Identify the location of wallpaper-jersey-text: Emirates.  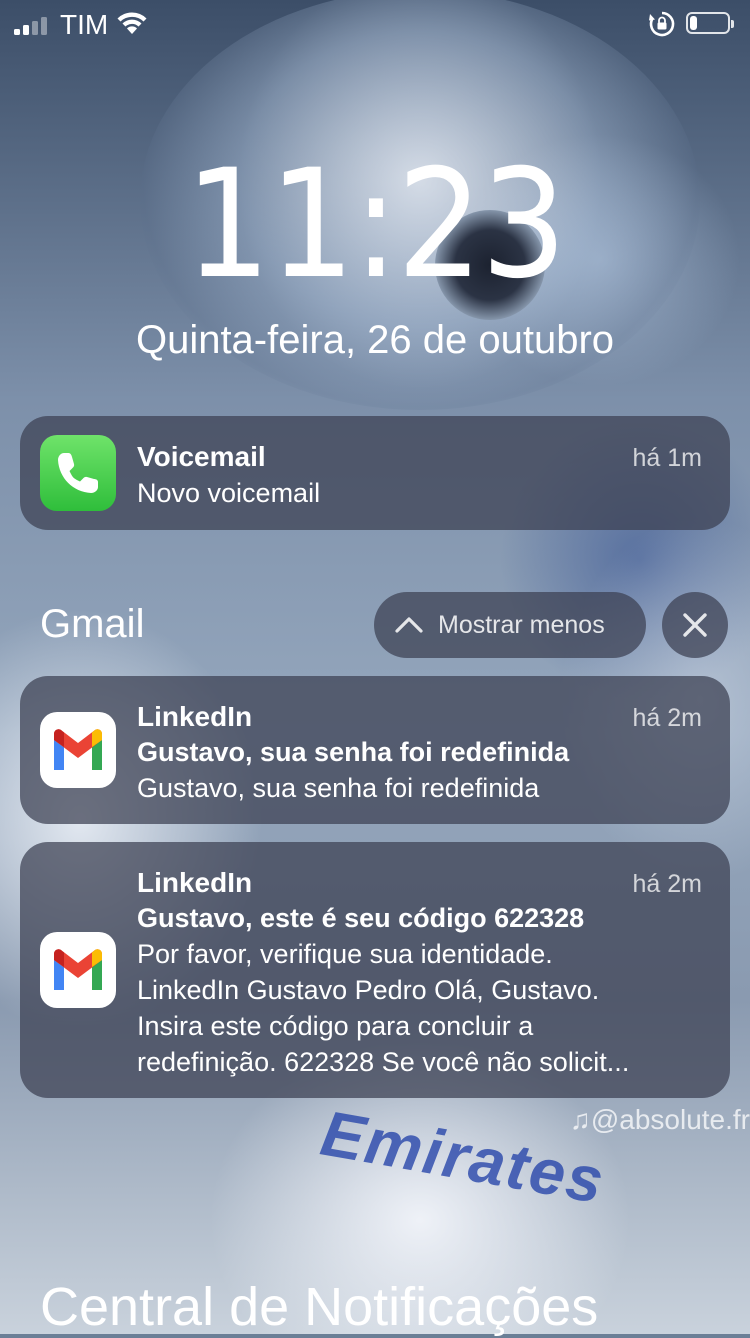
(463, 1157).